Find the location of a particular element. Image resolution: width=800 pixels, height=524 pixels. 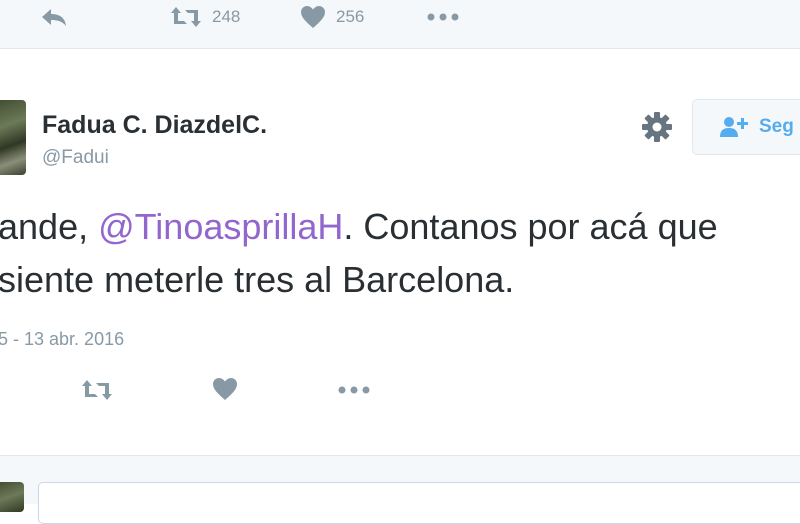

follow-button: Seg is located at coordinates (746, 127).